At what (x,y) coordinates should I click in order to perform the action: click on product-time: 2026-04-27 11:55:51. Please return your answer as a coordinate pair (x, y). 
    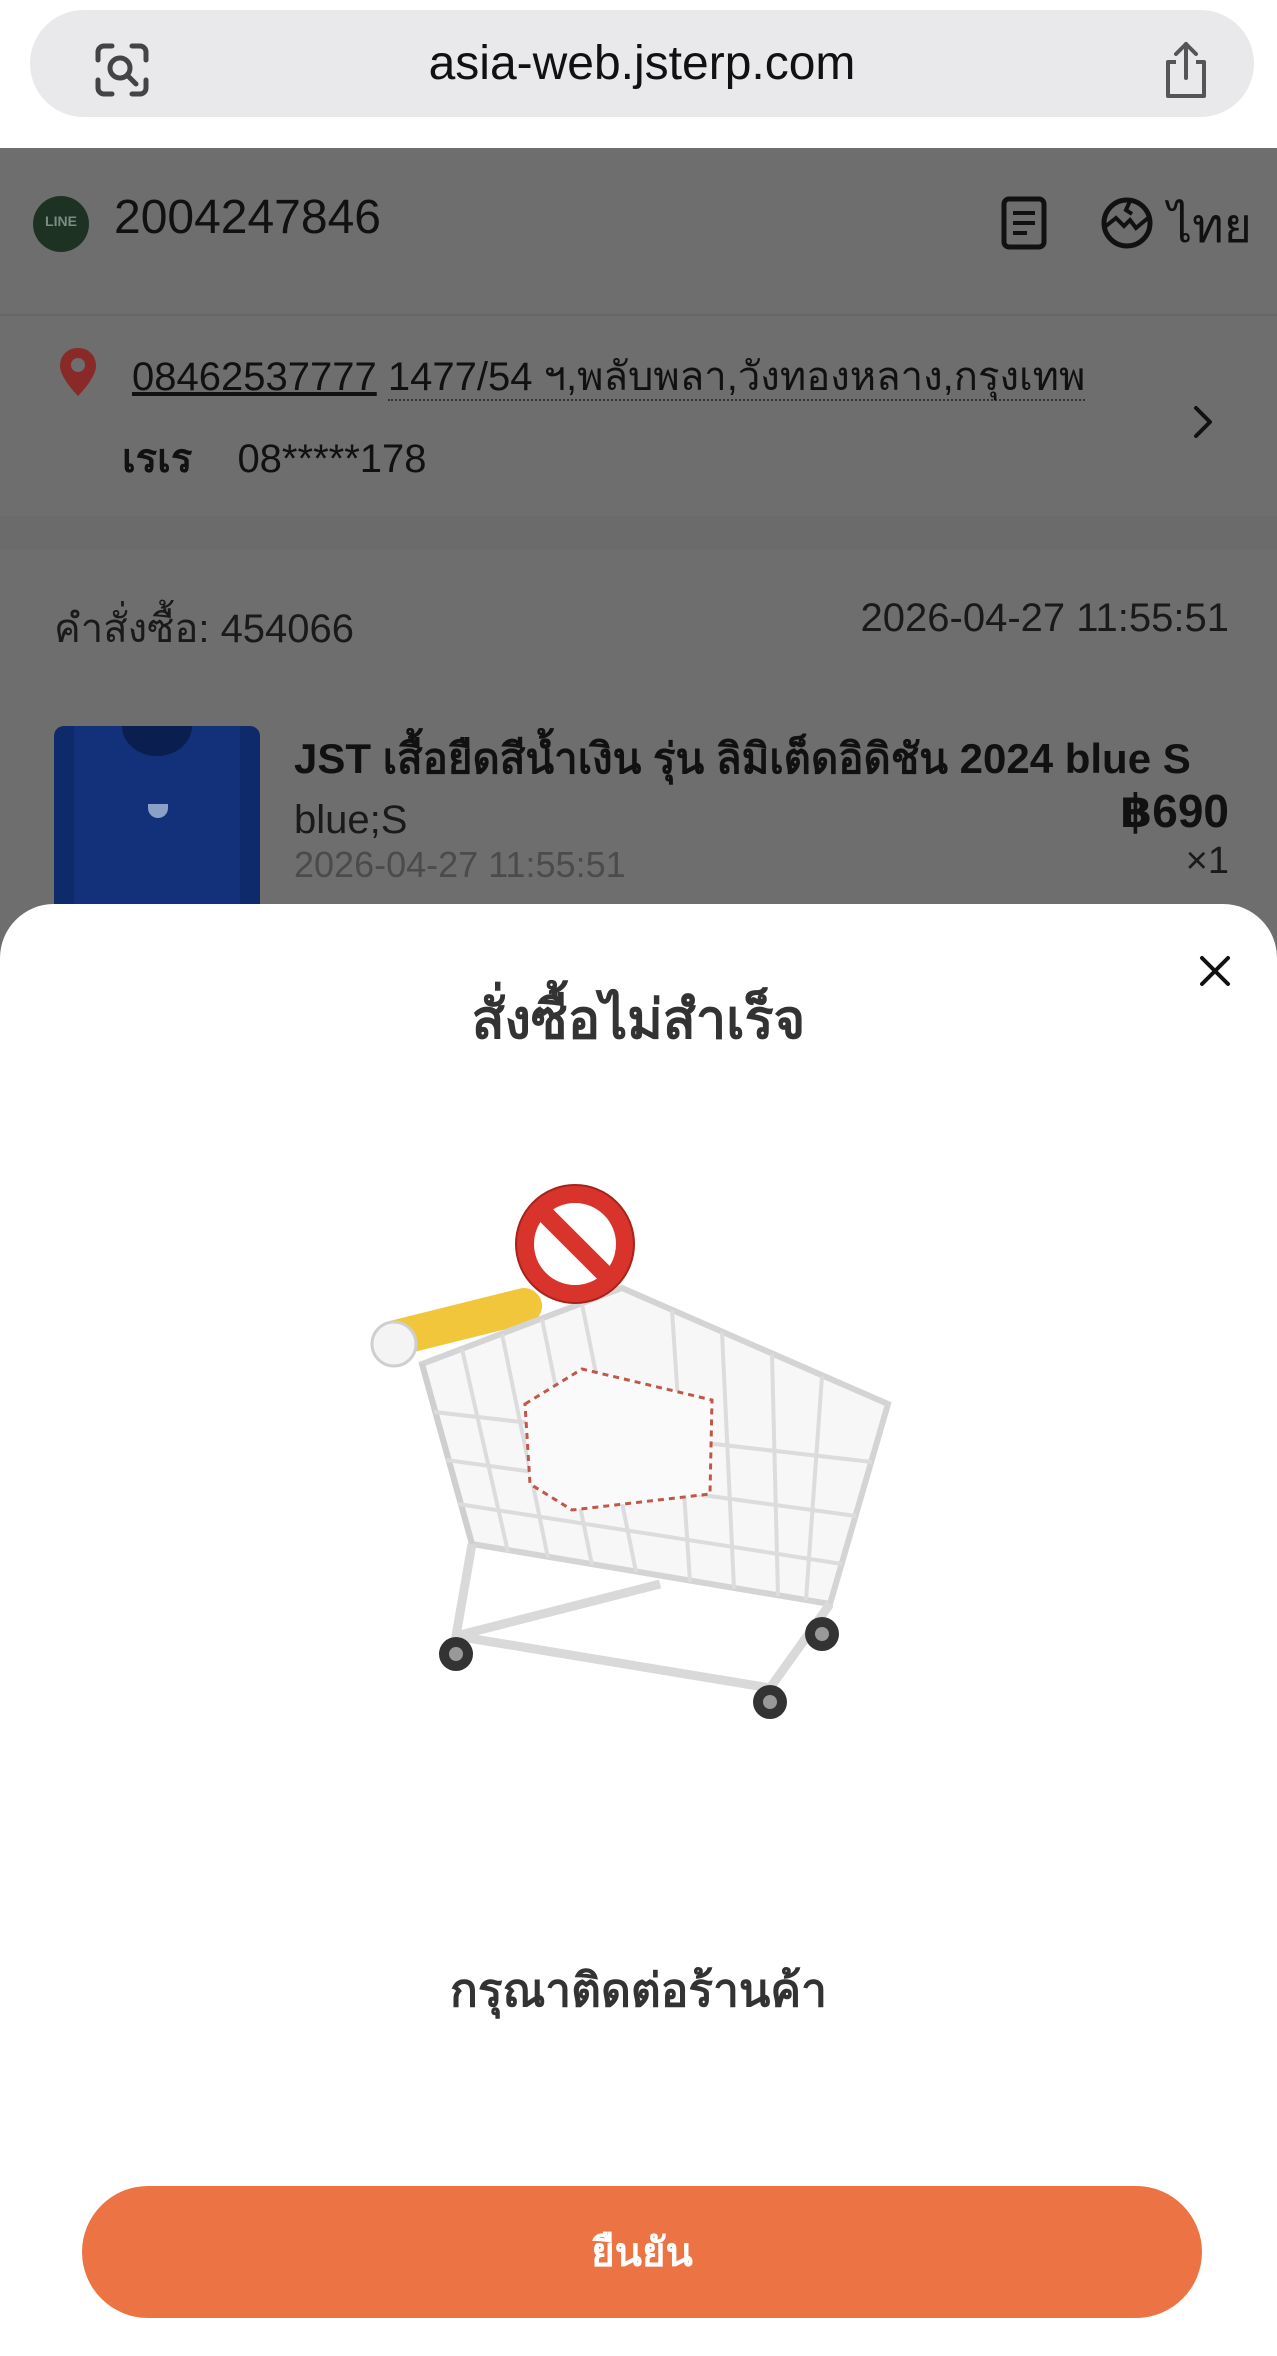
    Looking at the image, I should click on (460, 864).